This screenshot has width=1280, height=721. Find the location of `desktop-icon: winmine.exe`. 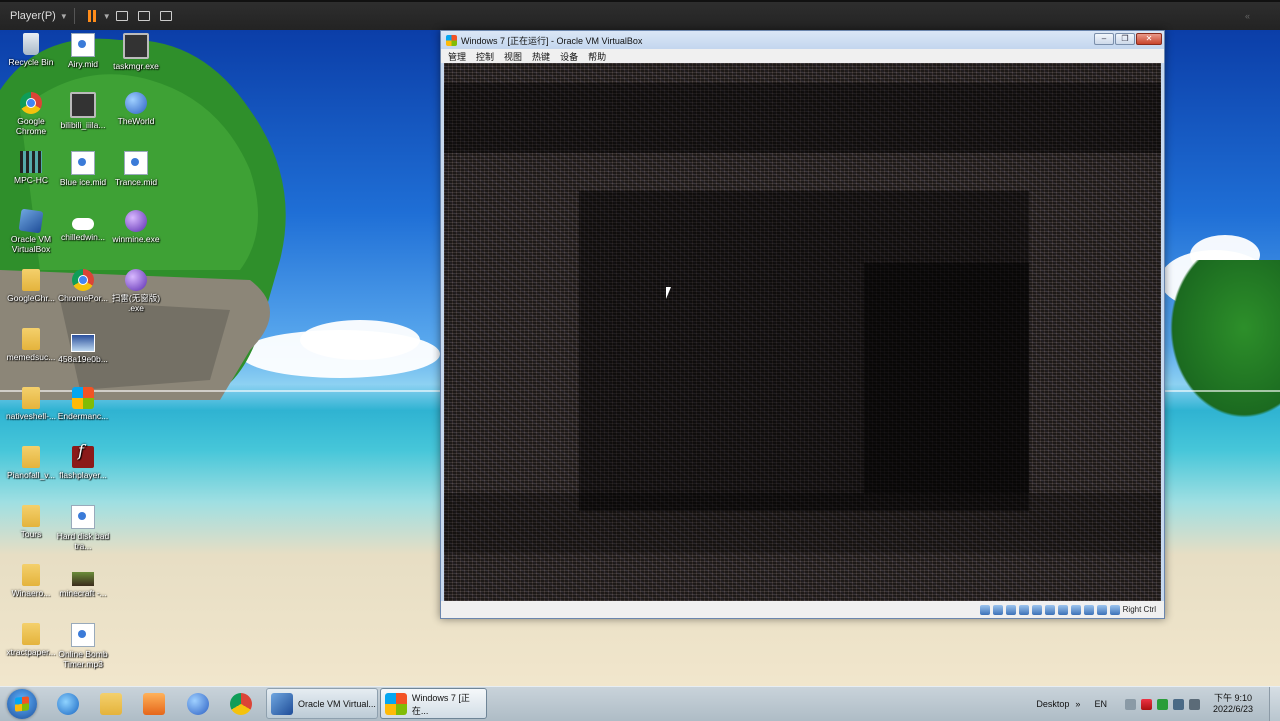

desktop-icon: winmine.exe is located at coordinates (136, 227).